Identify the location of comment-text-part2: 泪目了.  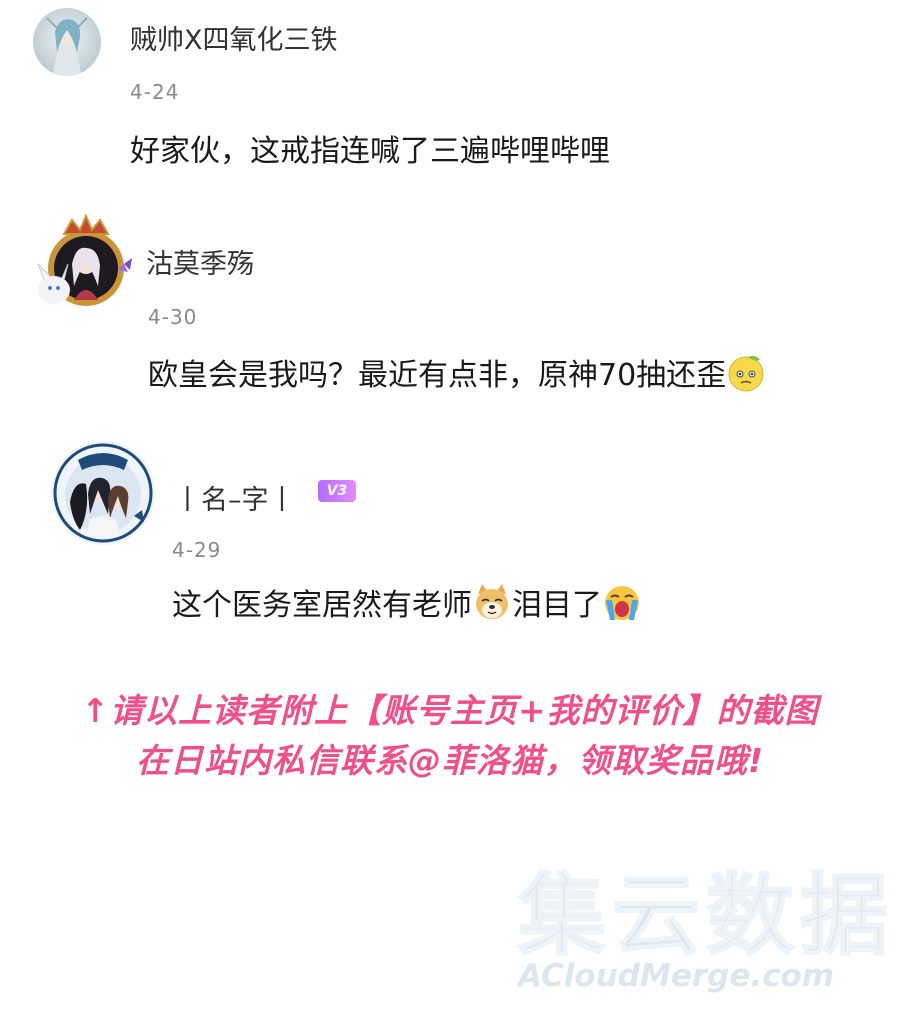
(557, 605).